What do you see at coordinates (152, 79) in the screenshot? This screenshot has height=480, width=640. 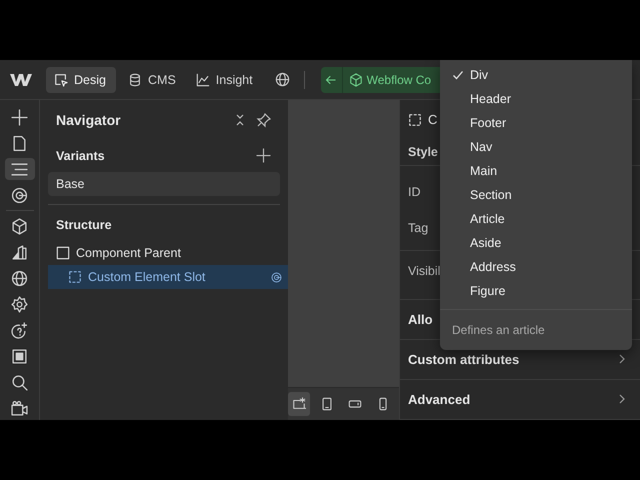 I see `nav-tab: CMS` at bounding box center [152, 79].